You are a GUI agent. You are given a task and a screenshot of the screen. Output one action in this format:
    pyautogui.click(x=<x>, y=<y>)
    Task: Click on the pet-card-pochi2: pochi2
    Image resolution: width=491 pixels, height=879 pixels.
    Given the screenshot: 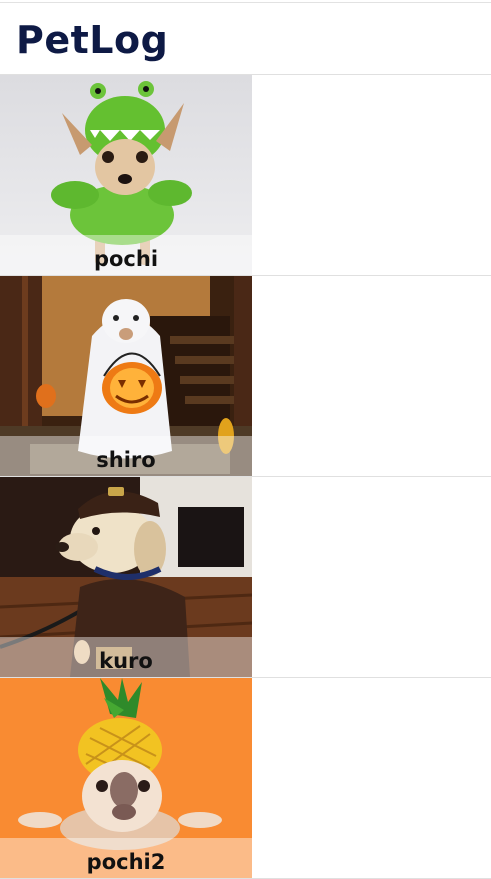 What is the action you would take?
    pyautogui.click(x=126, y=778)
    